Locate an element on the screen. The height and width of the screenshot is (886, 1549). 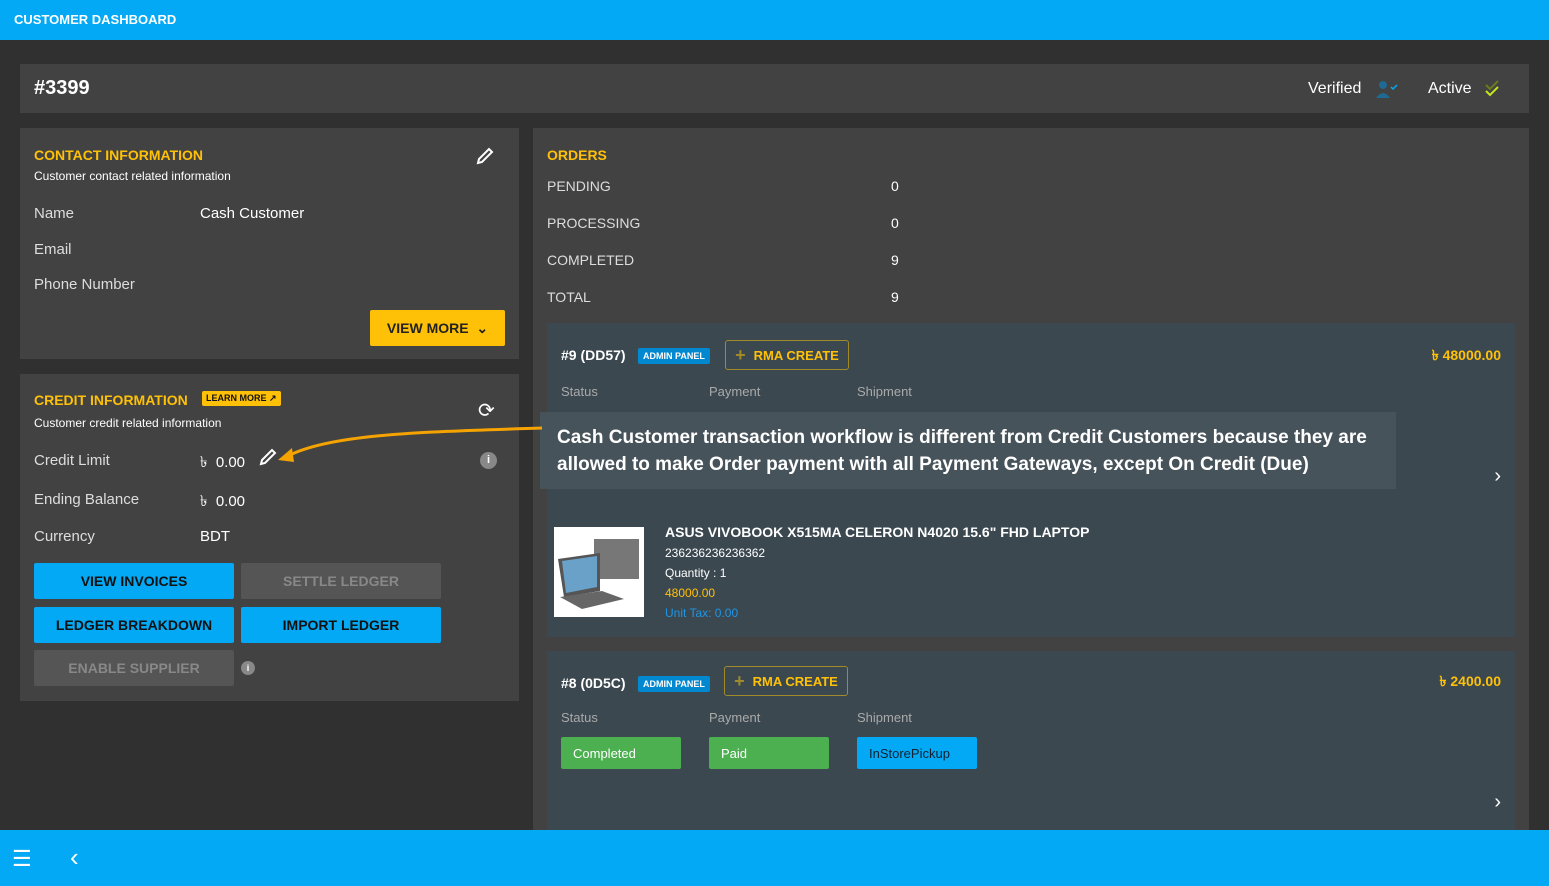
pending-label: PENDING is located at coordinates (579, 186).